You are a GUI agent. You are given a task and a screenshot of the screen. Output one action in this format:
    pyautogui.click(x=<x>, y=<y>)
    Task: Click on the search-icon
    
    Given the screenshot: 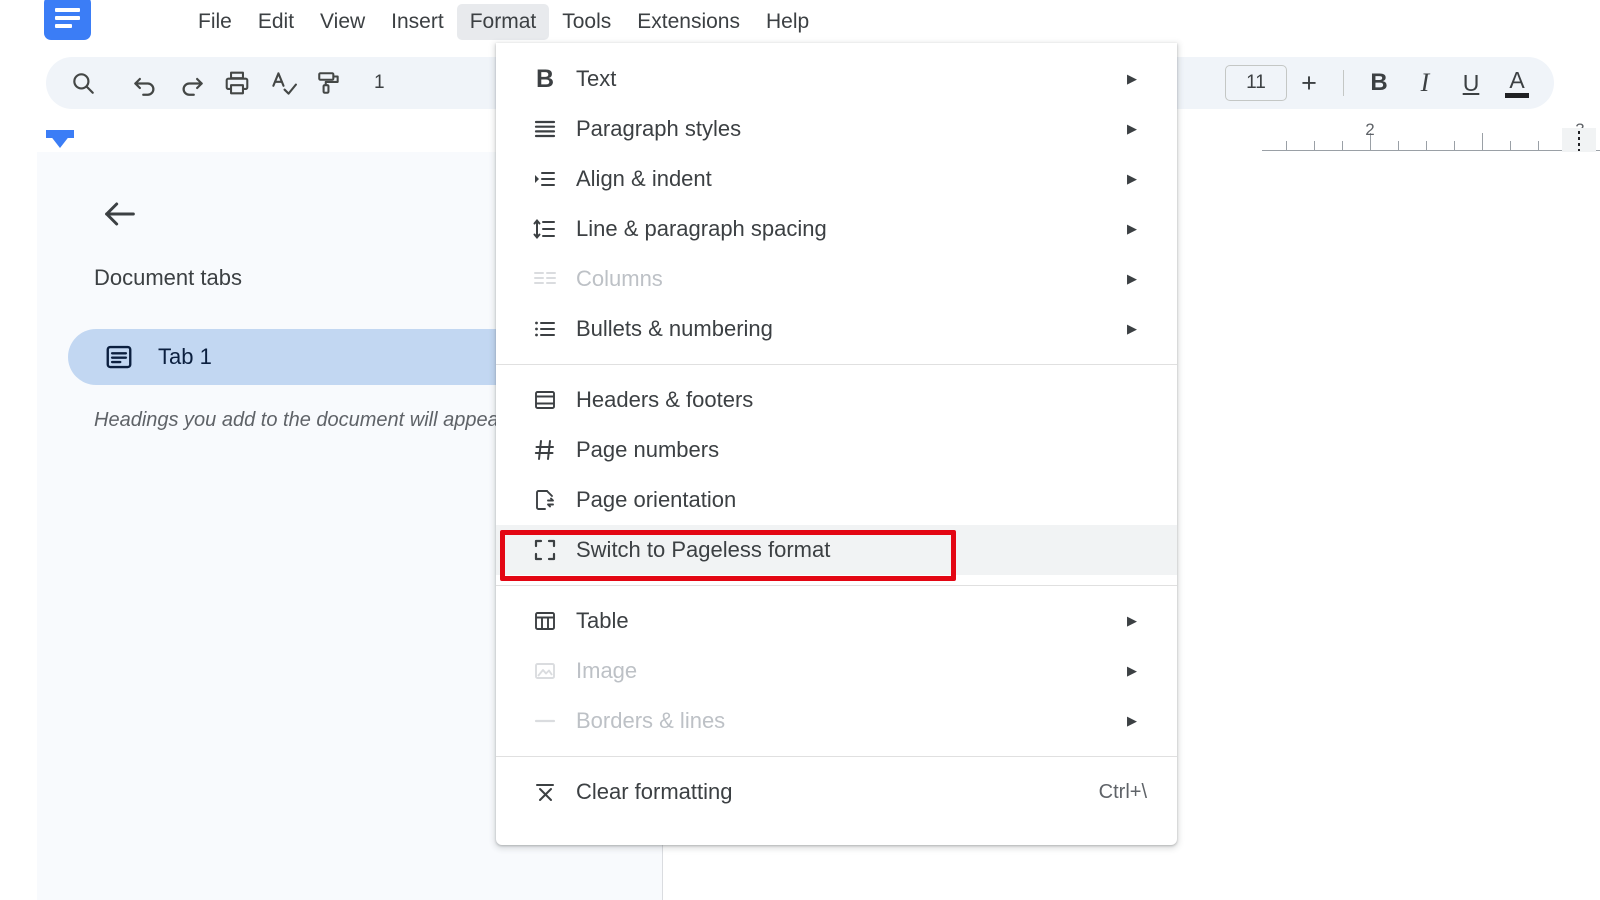 What is the action you would take?
    pyautogui.click(x=83, y=83)
    